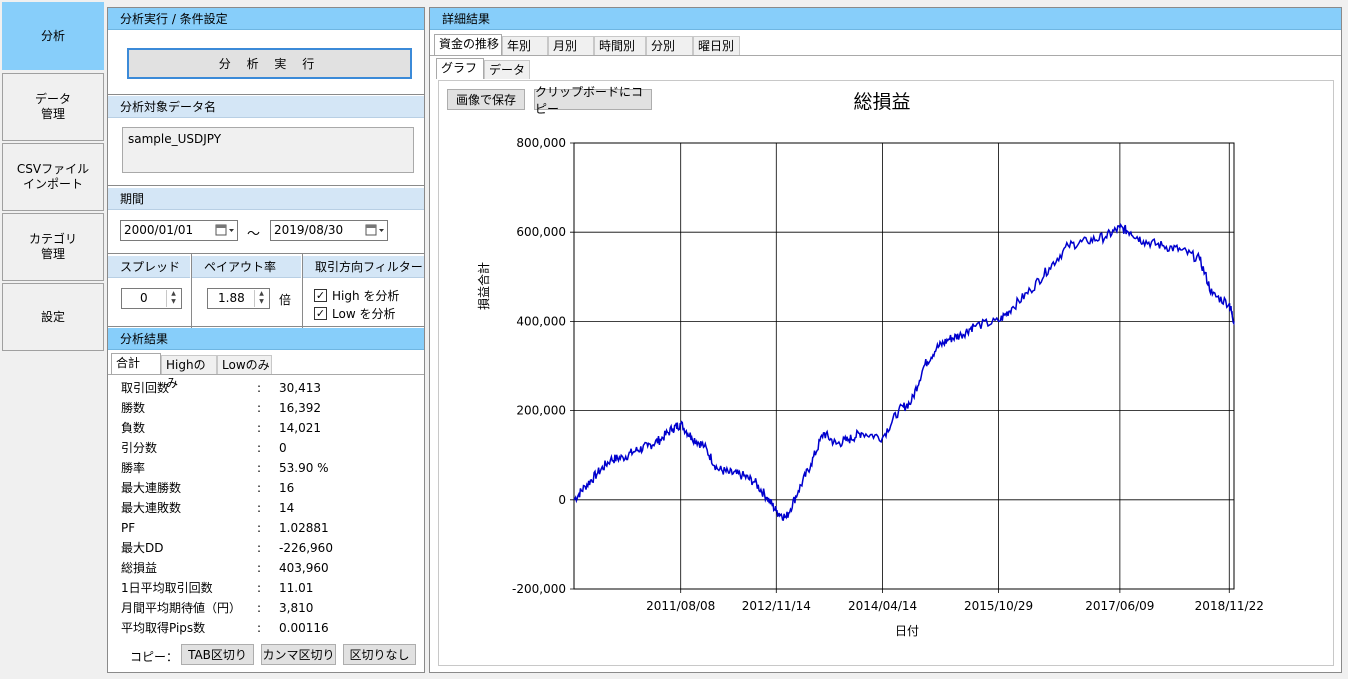  What do you see at coordinates (541, 143) in the screenshot?
I see `y-tick-label: 800,000` at bounding box center [541, 143].